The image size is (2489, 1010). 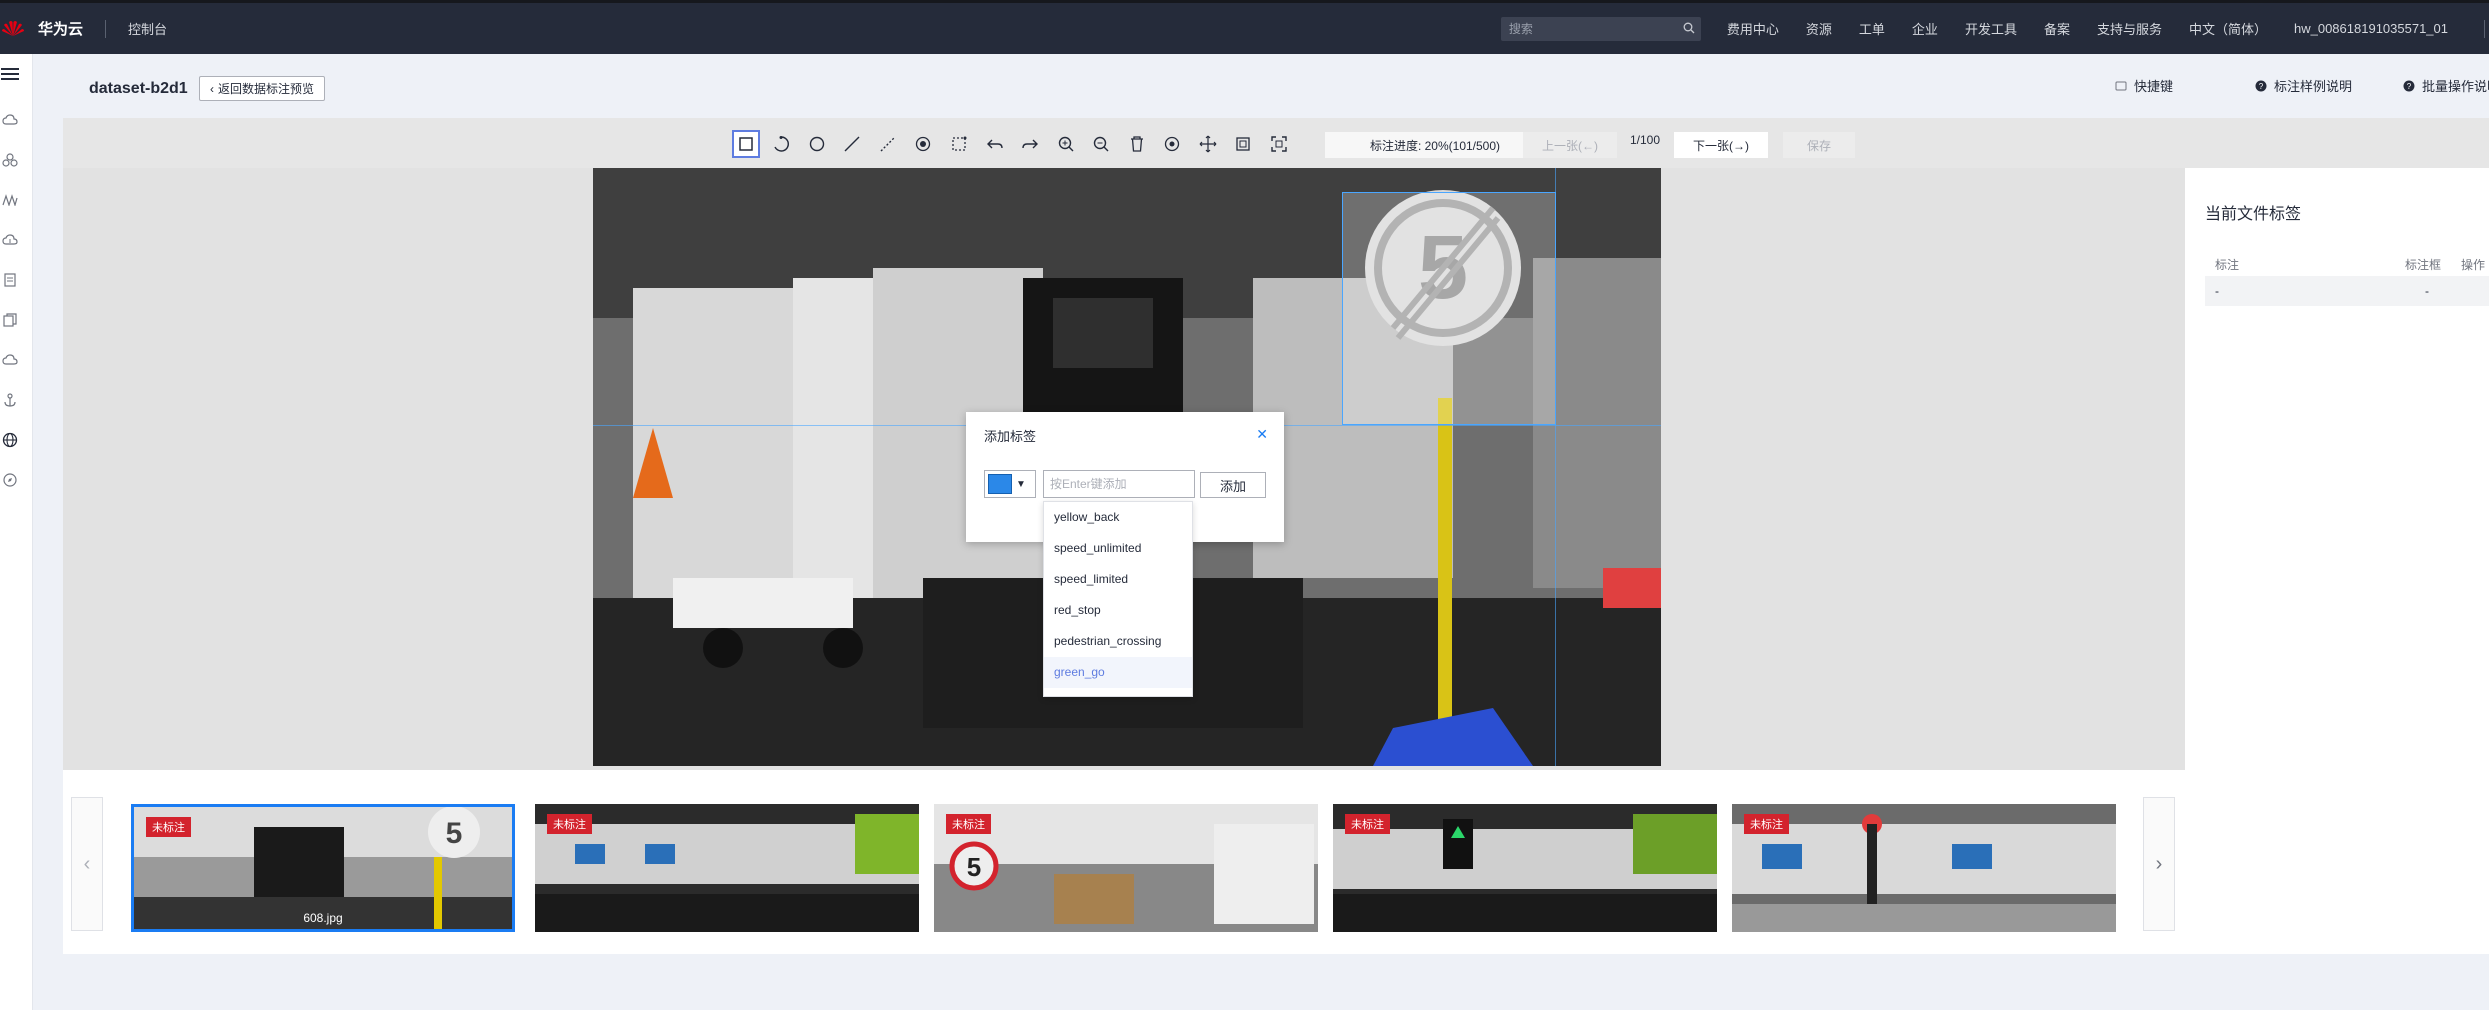 I want to click on dataset-title: dataset-b2d1, so click(x=138, y=88).